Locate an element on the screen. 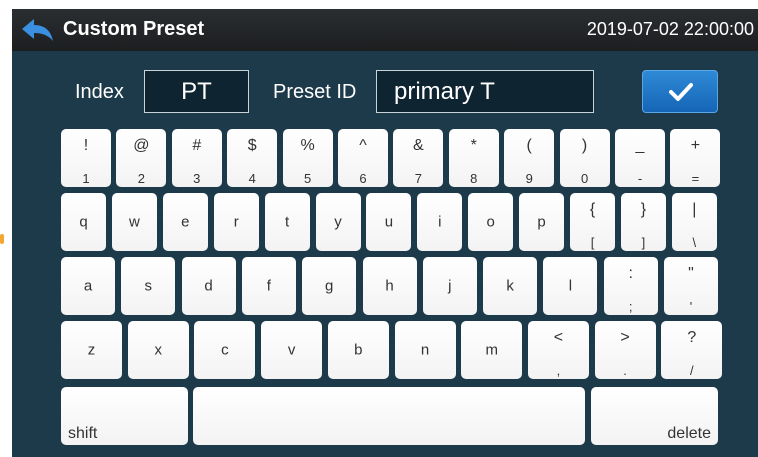 This screenshot has width=758, height=457. key-w: w is located at coordinates (134, 222).